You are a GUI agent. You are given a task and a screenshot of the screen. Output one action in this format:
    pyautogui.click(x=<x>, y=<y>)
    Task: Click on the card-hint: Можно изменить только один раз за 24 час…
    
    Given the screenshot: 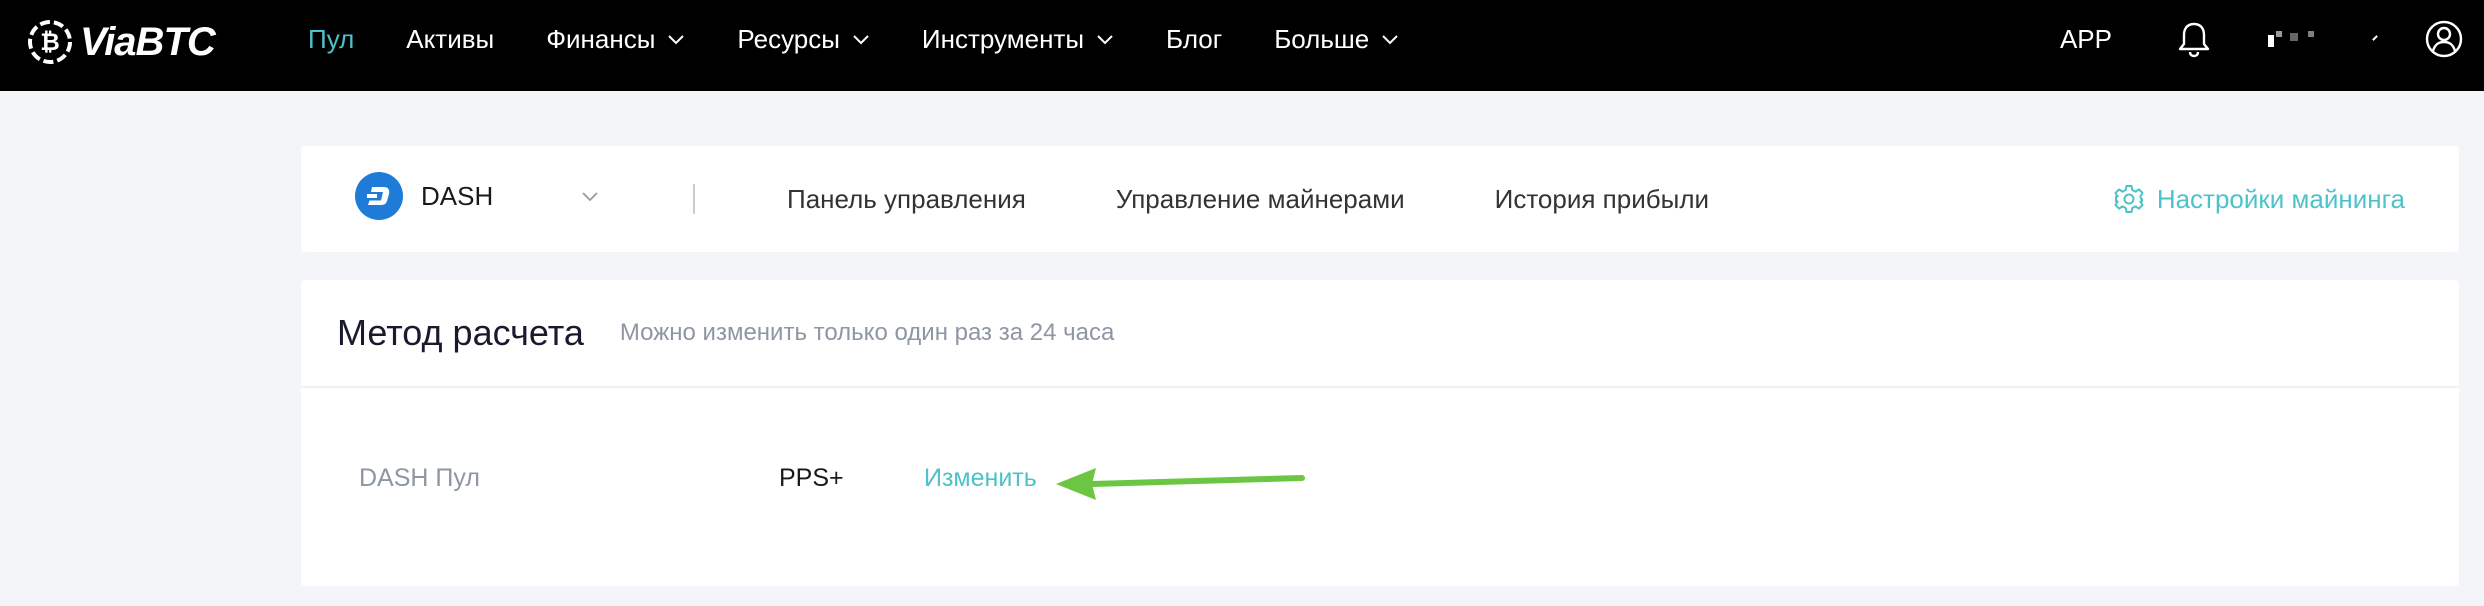 What is the action you would take?
    pyautogui.click(x=867, y=332)
    